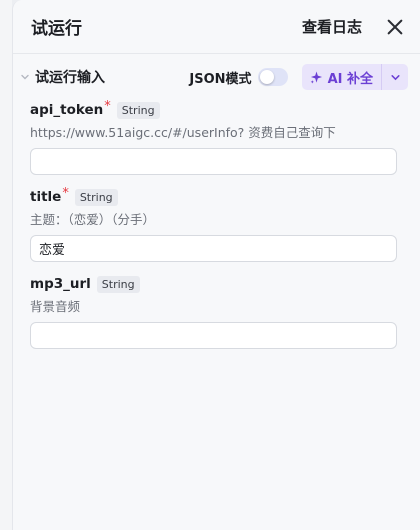 Image resolution: width=420 pixels, height=530 pixels. Describe the element at coordinates (213, 335) in the screenshot. I see `mp3-url-input` at that location.